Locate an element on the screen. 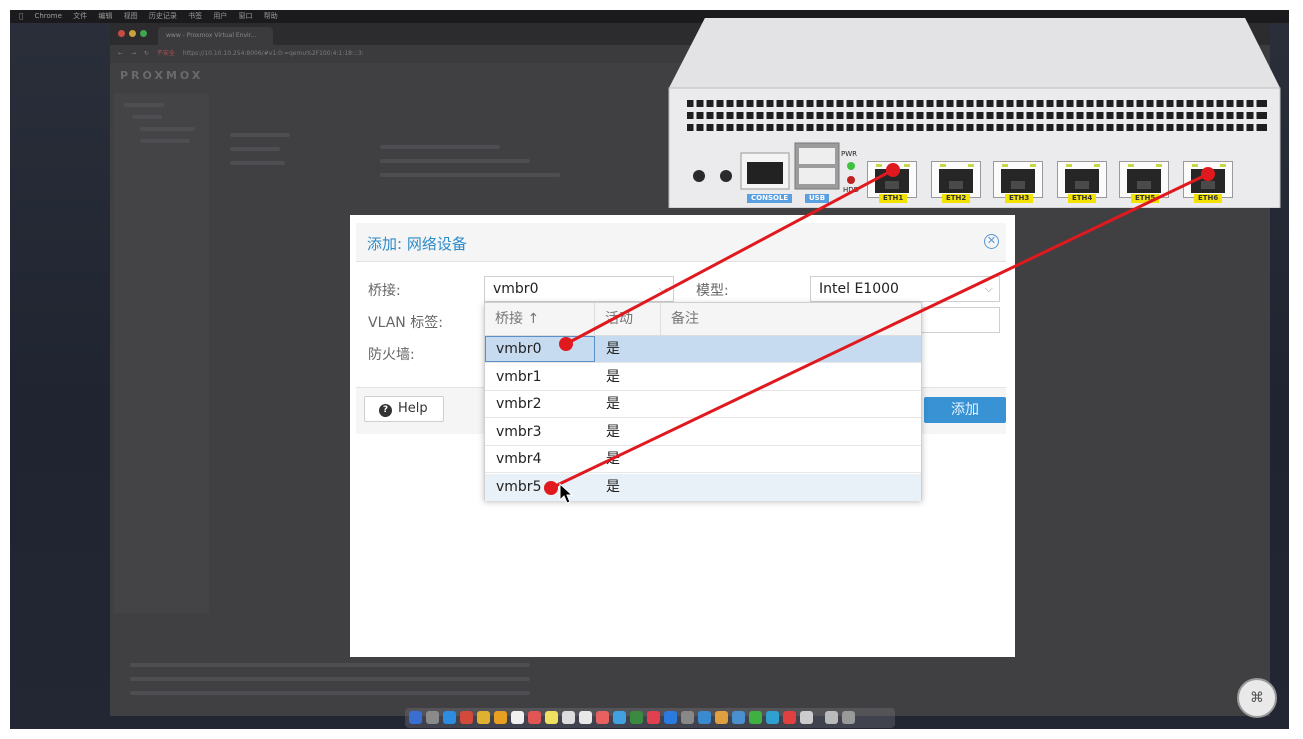  bridge-name: vmbr3 is located at coordinates (519, 432).